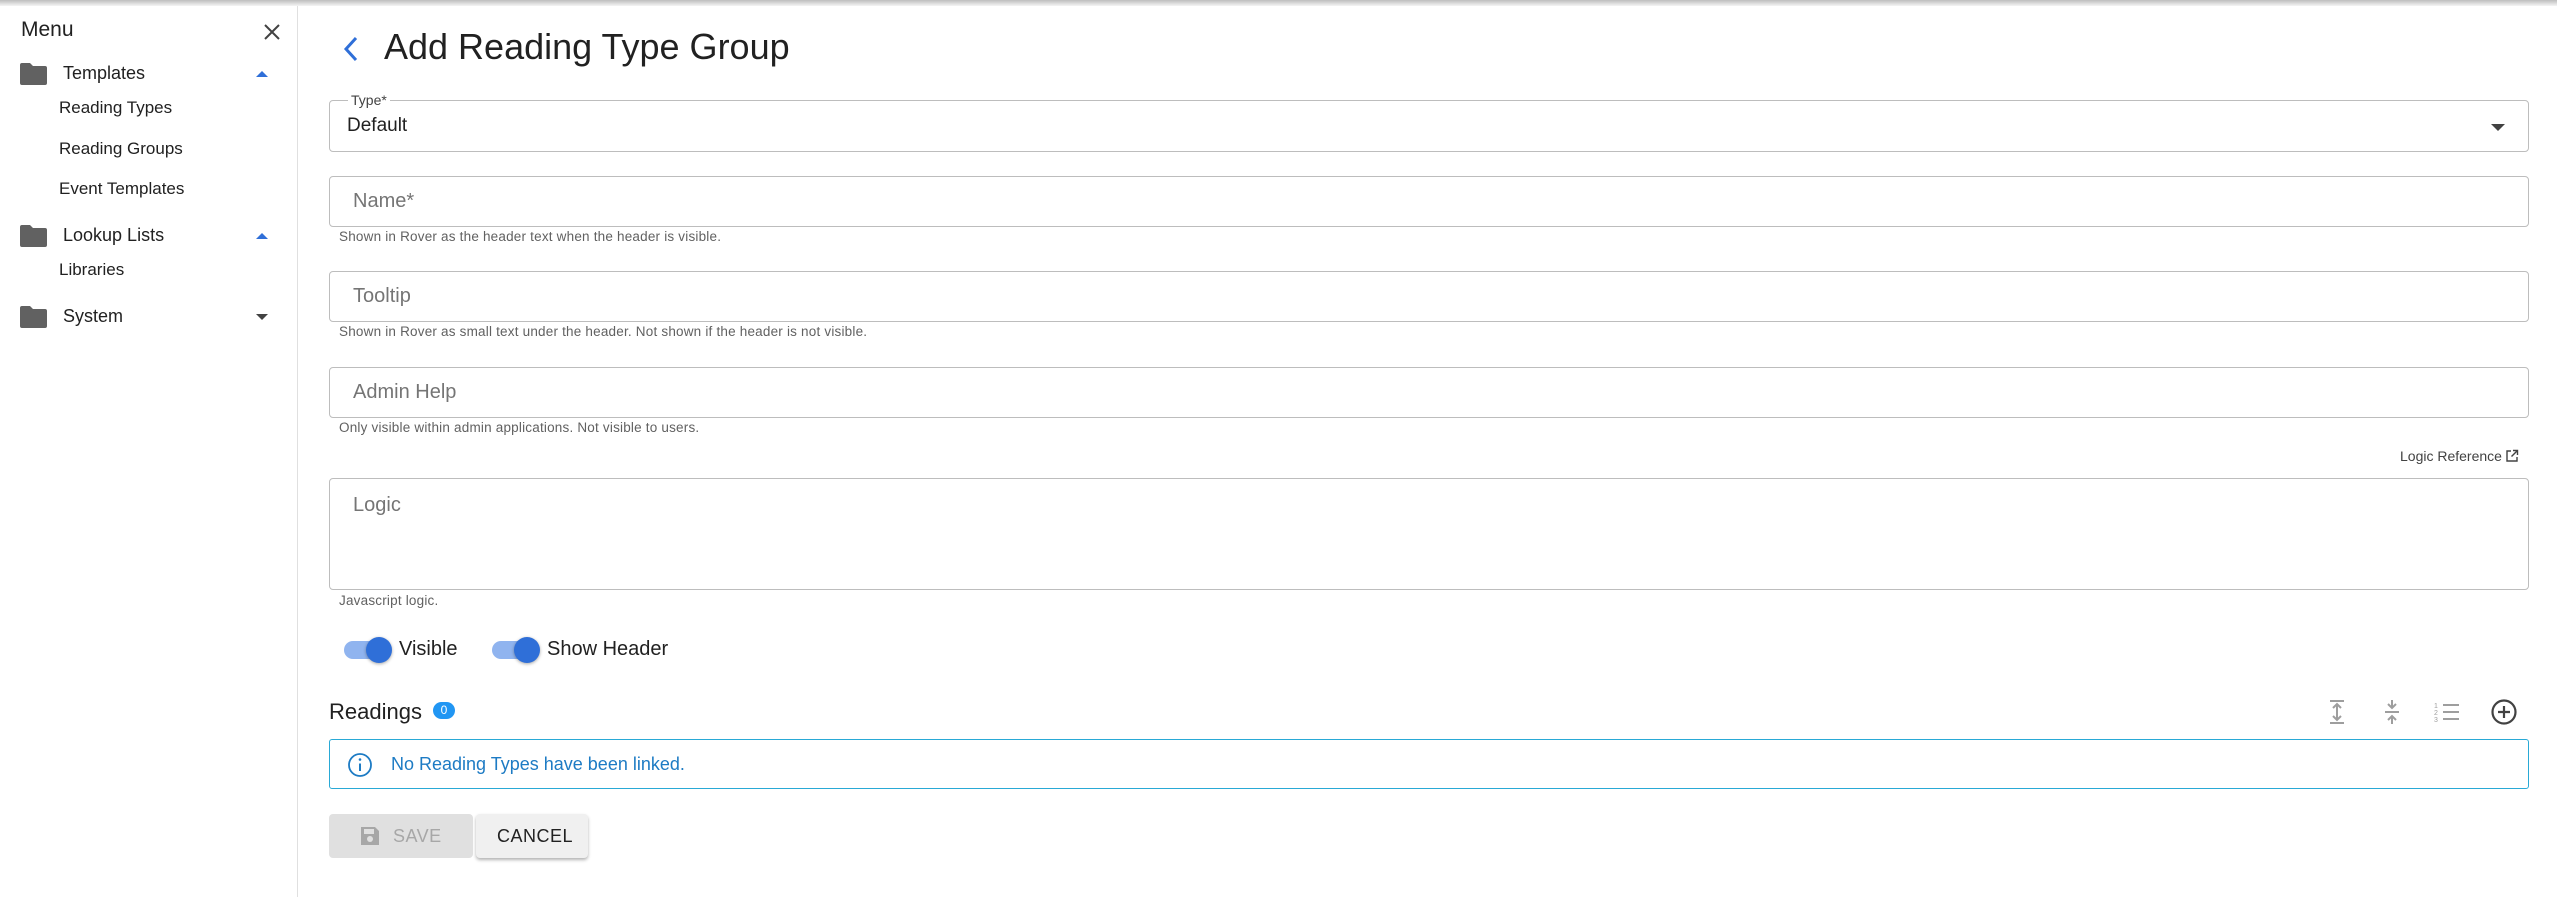 This screenshot has height=897, width=2557. I want to click on save-button-label: SAVE, so click(417, 836).